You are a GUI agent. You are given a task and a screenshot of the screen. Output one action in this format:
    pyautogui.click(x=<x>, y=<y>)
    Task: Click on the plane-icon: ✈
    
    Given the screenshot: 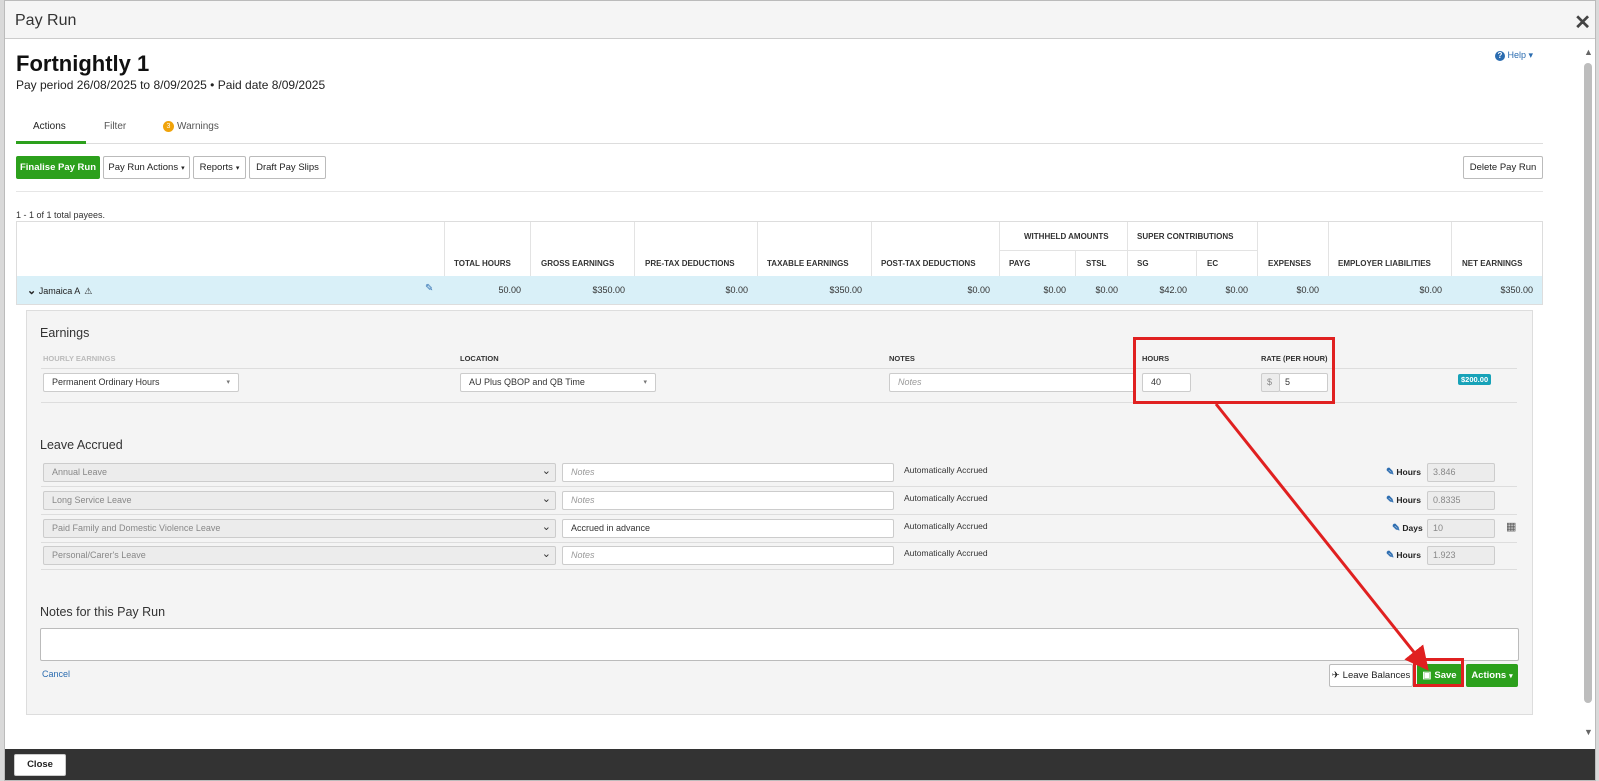 What is the action you would take?
    pyautogui.click(x=1335, y=675)
    